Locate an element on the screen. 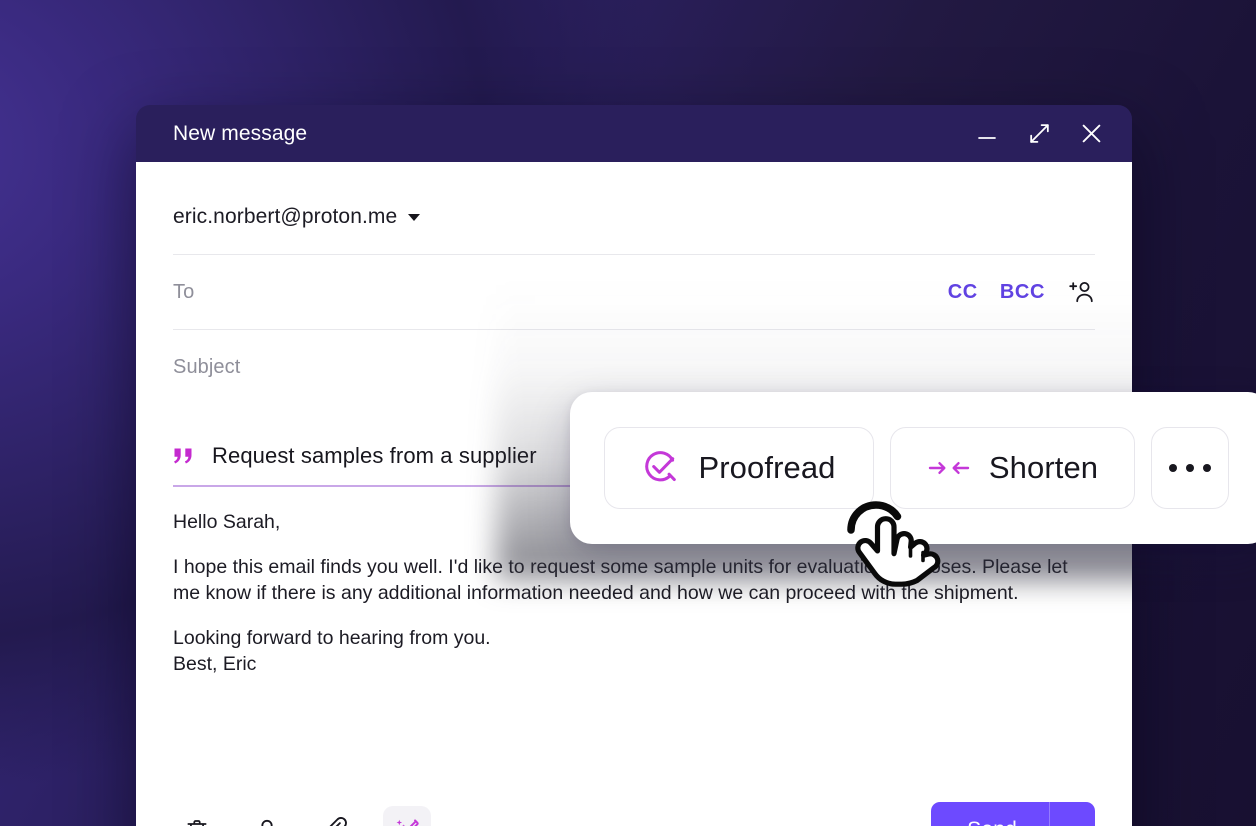 The width and height of the screenshot is (1256, 826). more-options-button is located at coordinates (477, 816).